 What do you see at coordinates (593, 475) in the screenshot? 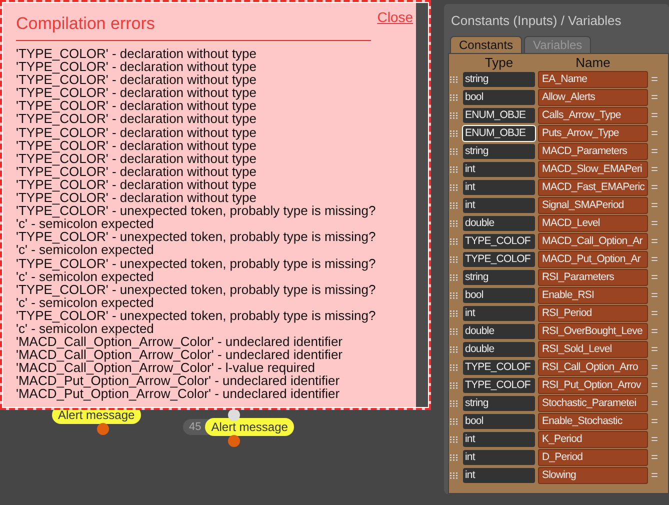
I see `name-field: Slowing` at bounding box center [593, 475].